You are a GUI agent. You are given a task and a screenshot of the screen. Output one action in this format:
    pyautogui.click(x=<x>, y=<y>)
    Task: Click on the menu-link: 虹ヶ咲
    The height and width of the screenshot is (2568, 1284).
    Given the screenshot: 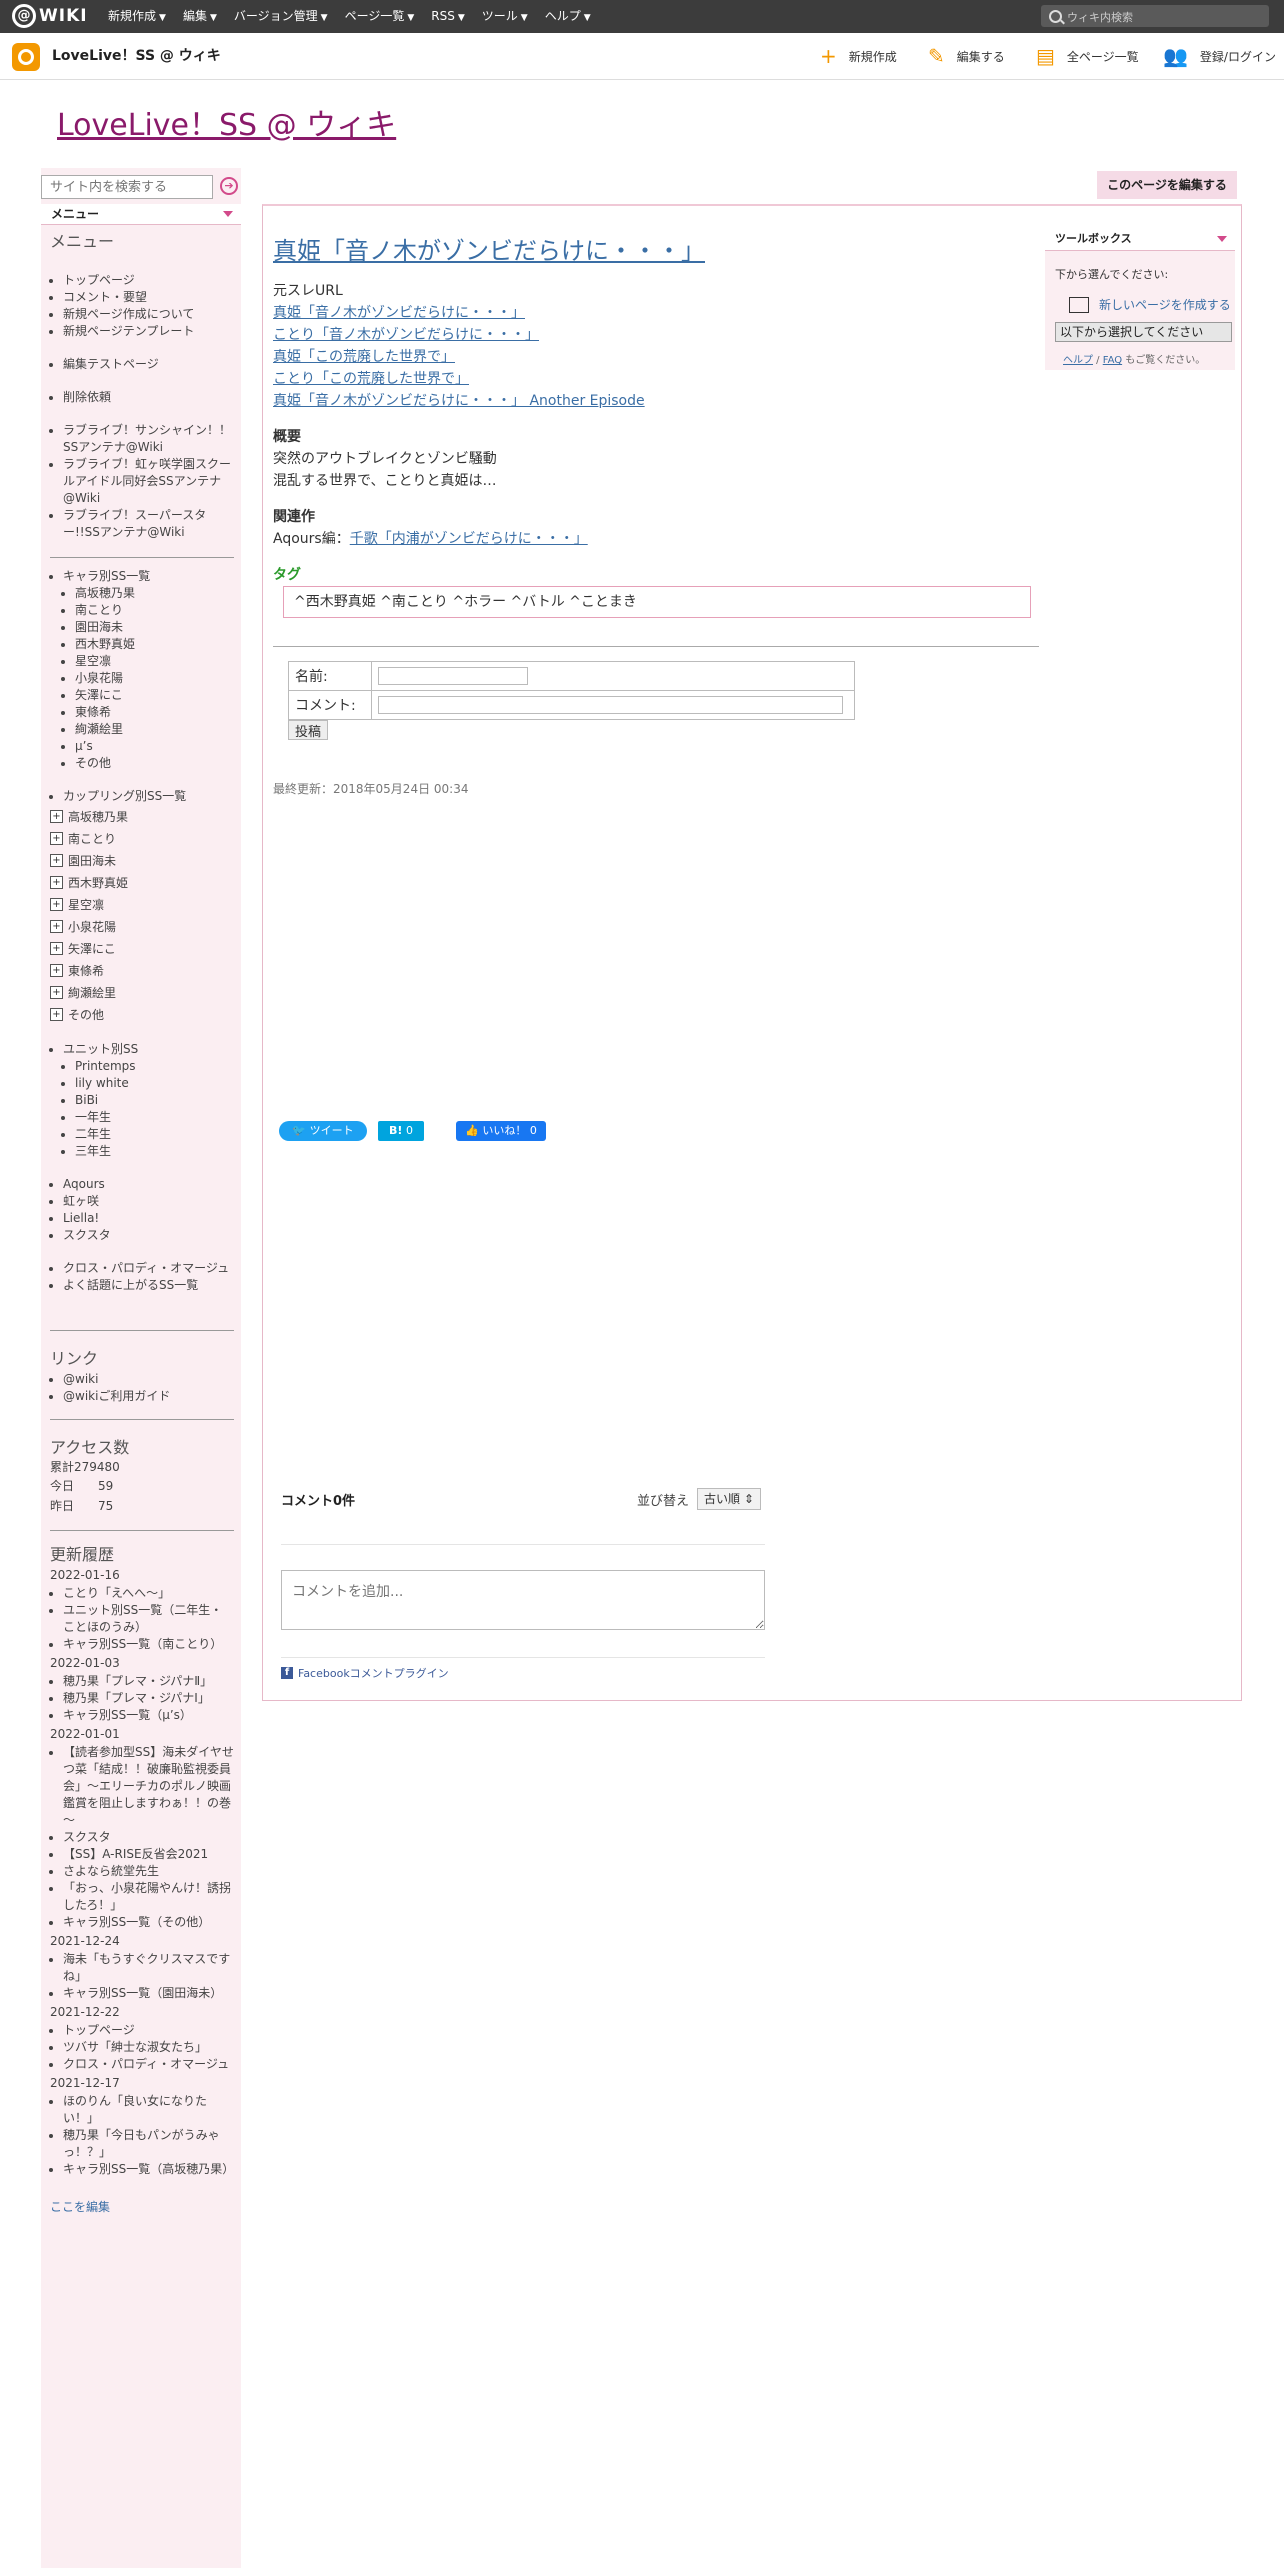 What is the action you would take?
    pyautogui.click(x=148, y=1201)
    